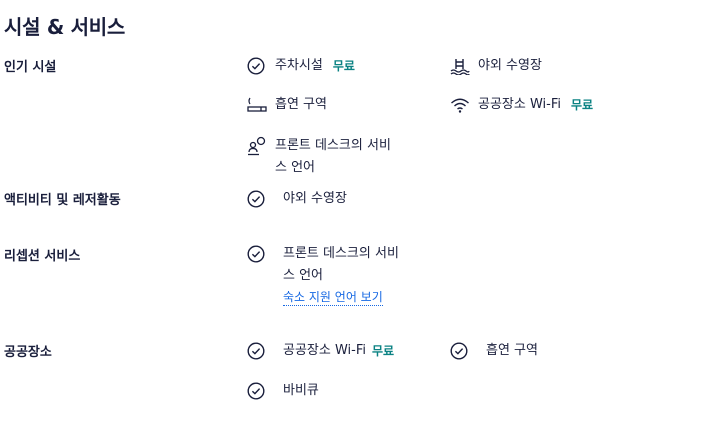 The width and height of the screenshot is (704, 421). Describe the element at coordinates (323, 265) in the screenshot. I see `reception-front-desk-languages: 프론트 데스크의 서비 스 언어` at that location.